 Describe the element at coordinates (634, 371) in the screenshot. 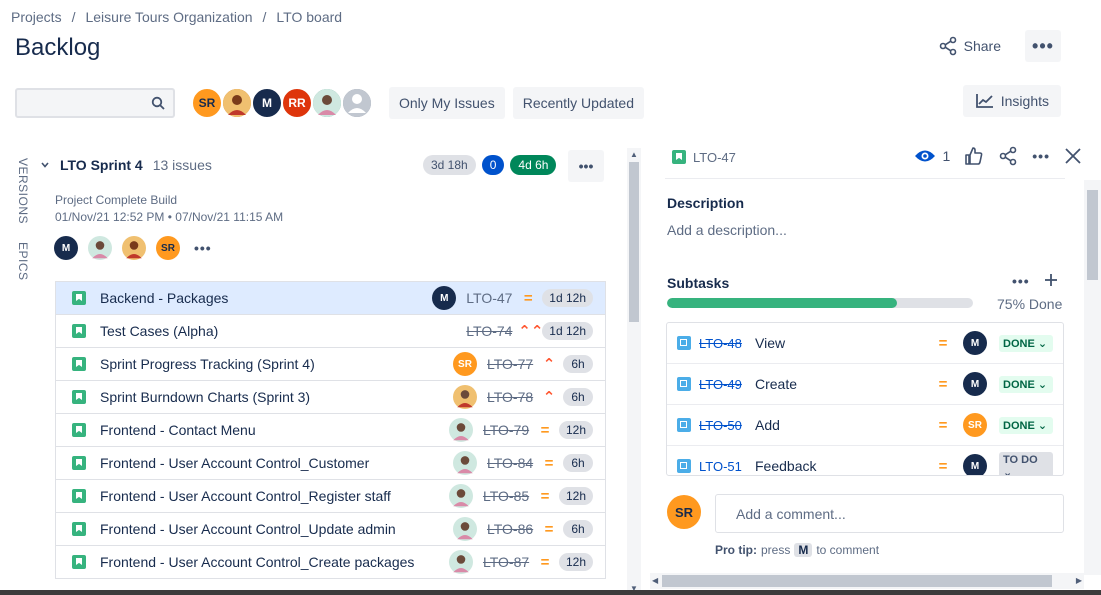

I see `backlog-scrollbar: ▲ ▼` at that location.